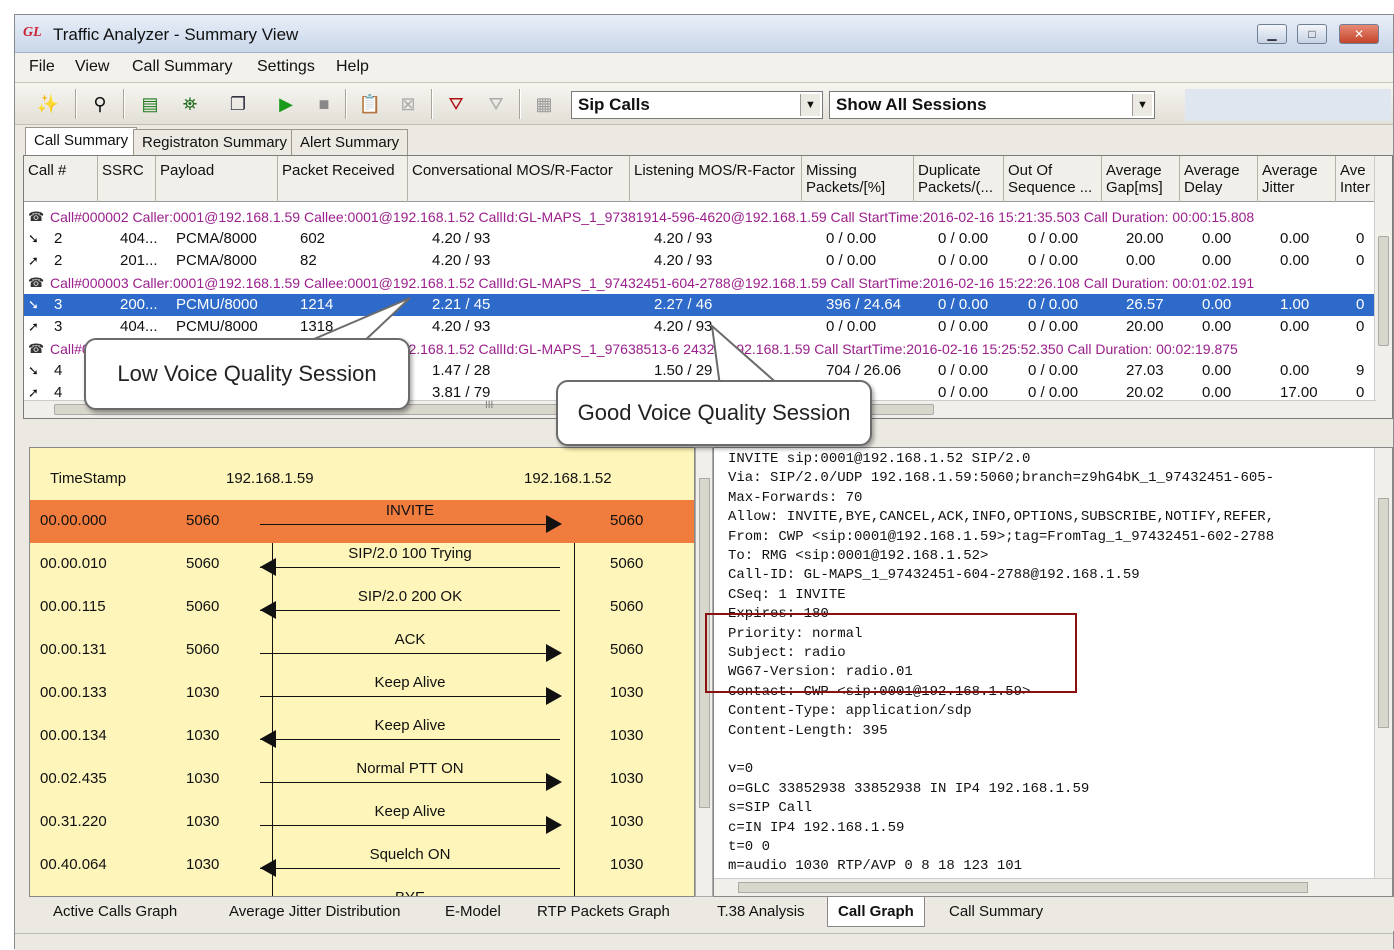 The width and height of the screenshot is (1394, 950). I want to click on good-quality-pointer, so click(746, 355).